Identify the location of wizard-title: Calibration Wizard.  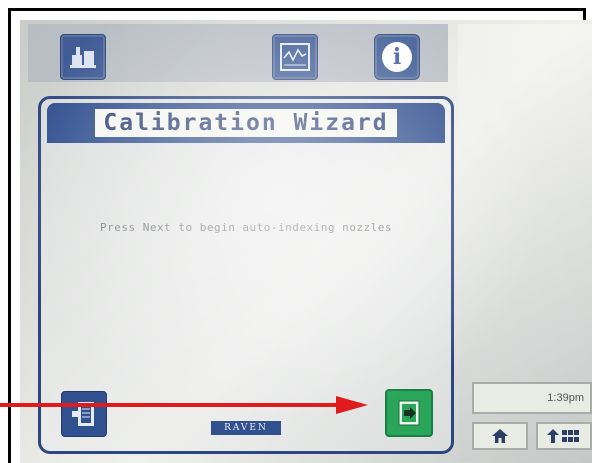
(246, 123).